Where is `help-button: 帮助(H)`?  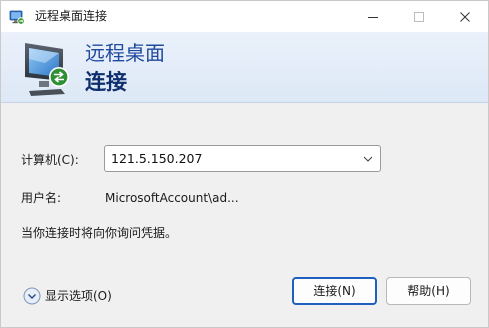 help-button: 帮助(H) is located at coordinates (428, 291).